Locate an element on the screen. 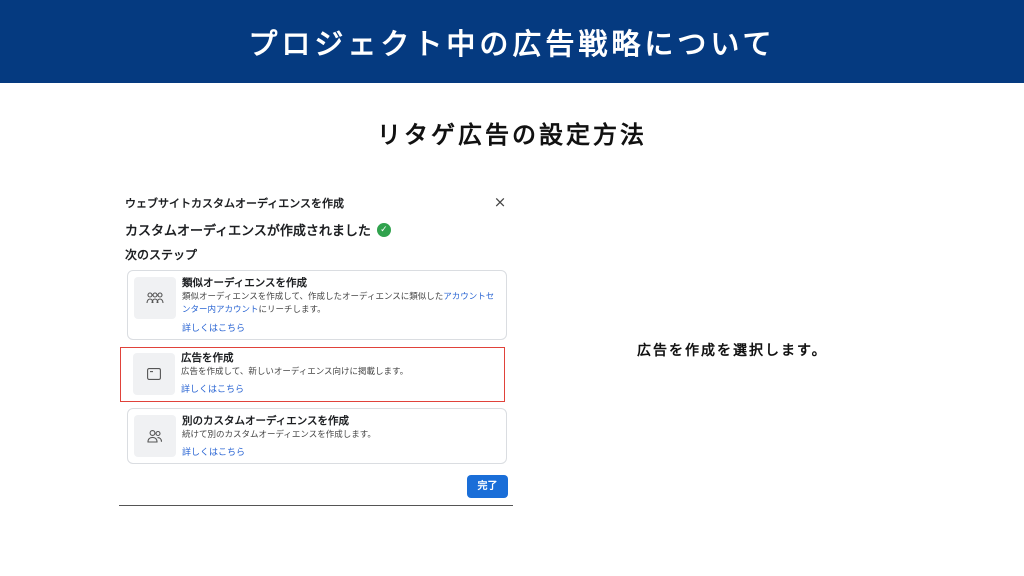 The image size is (1024, 576). check-circle-icon: ✓ is located at coordinates (383, 229).